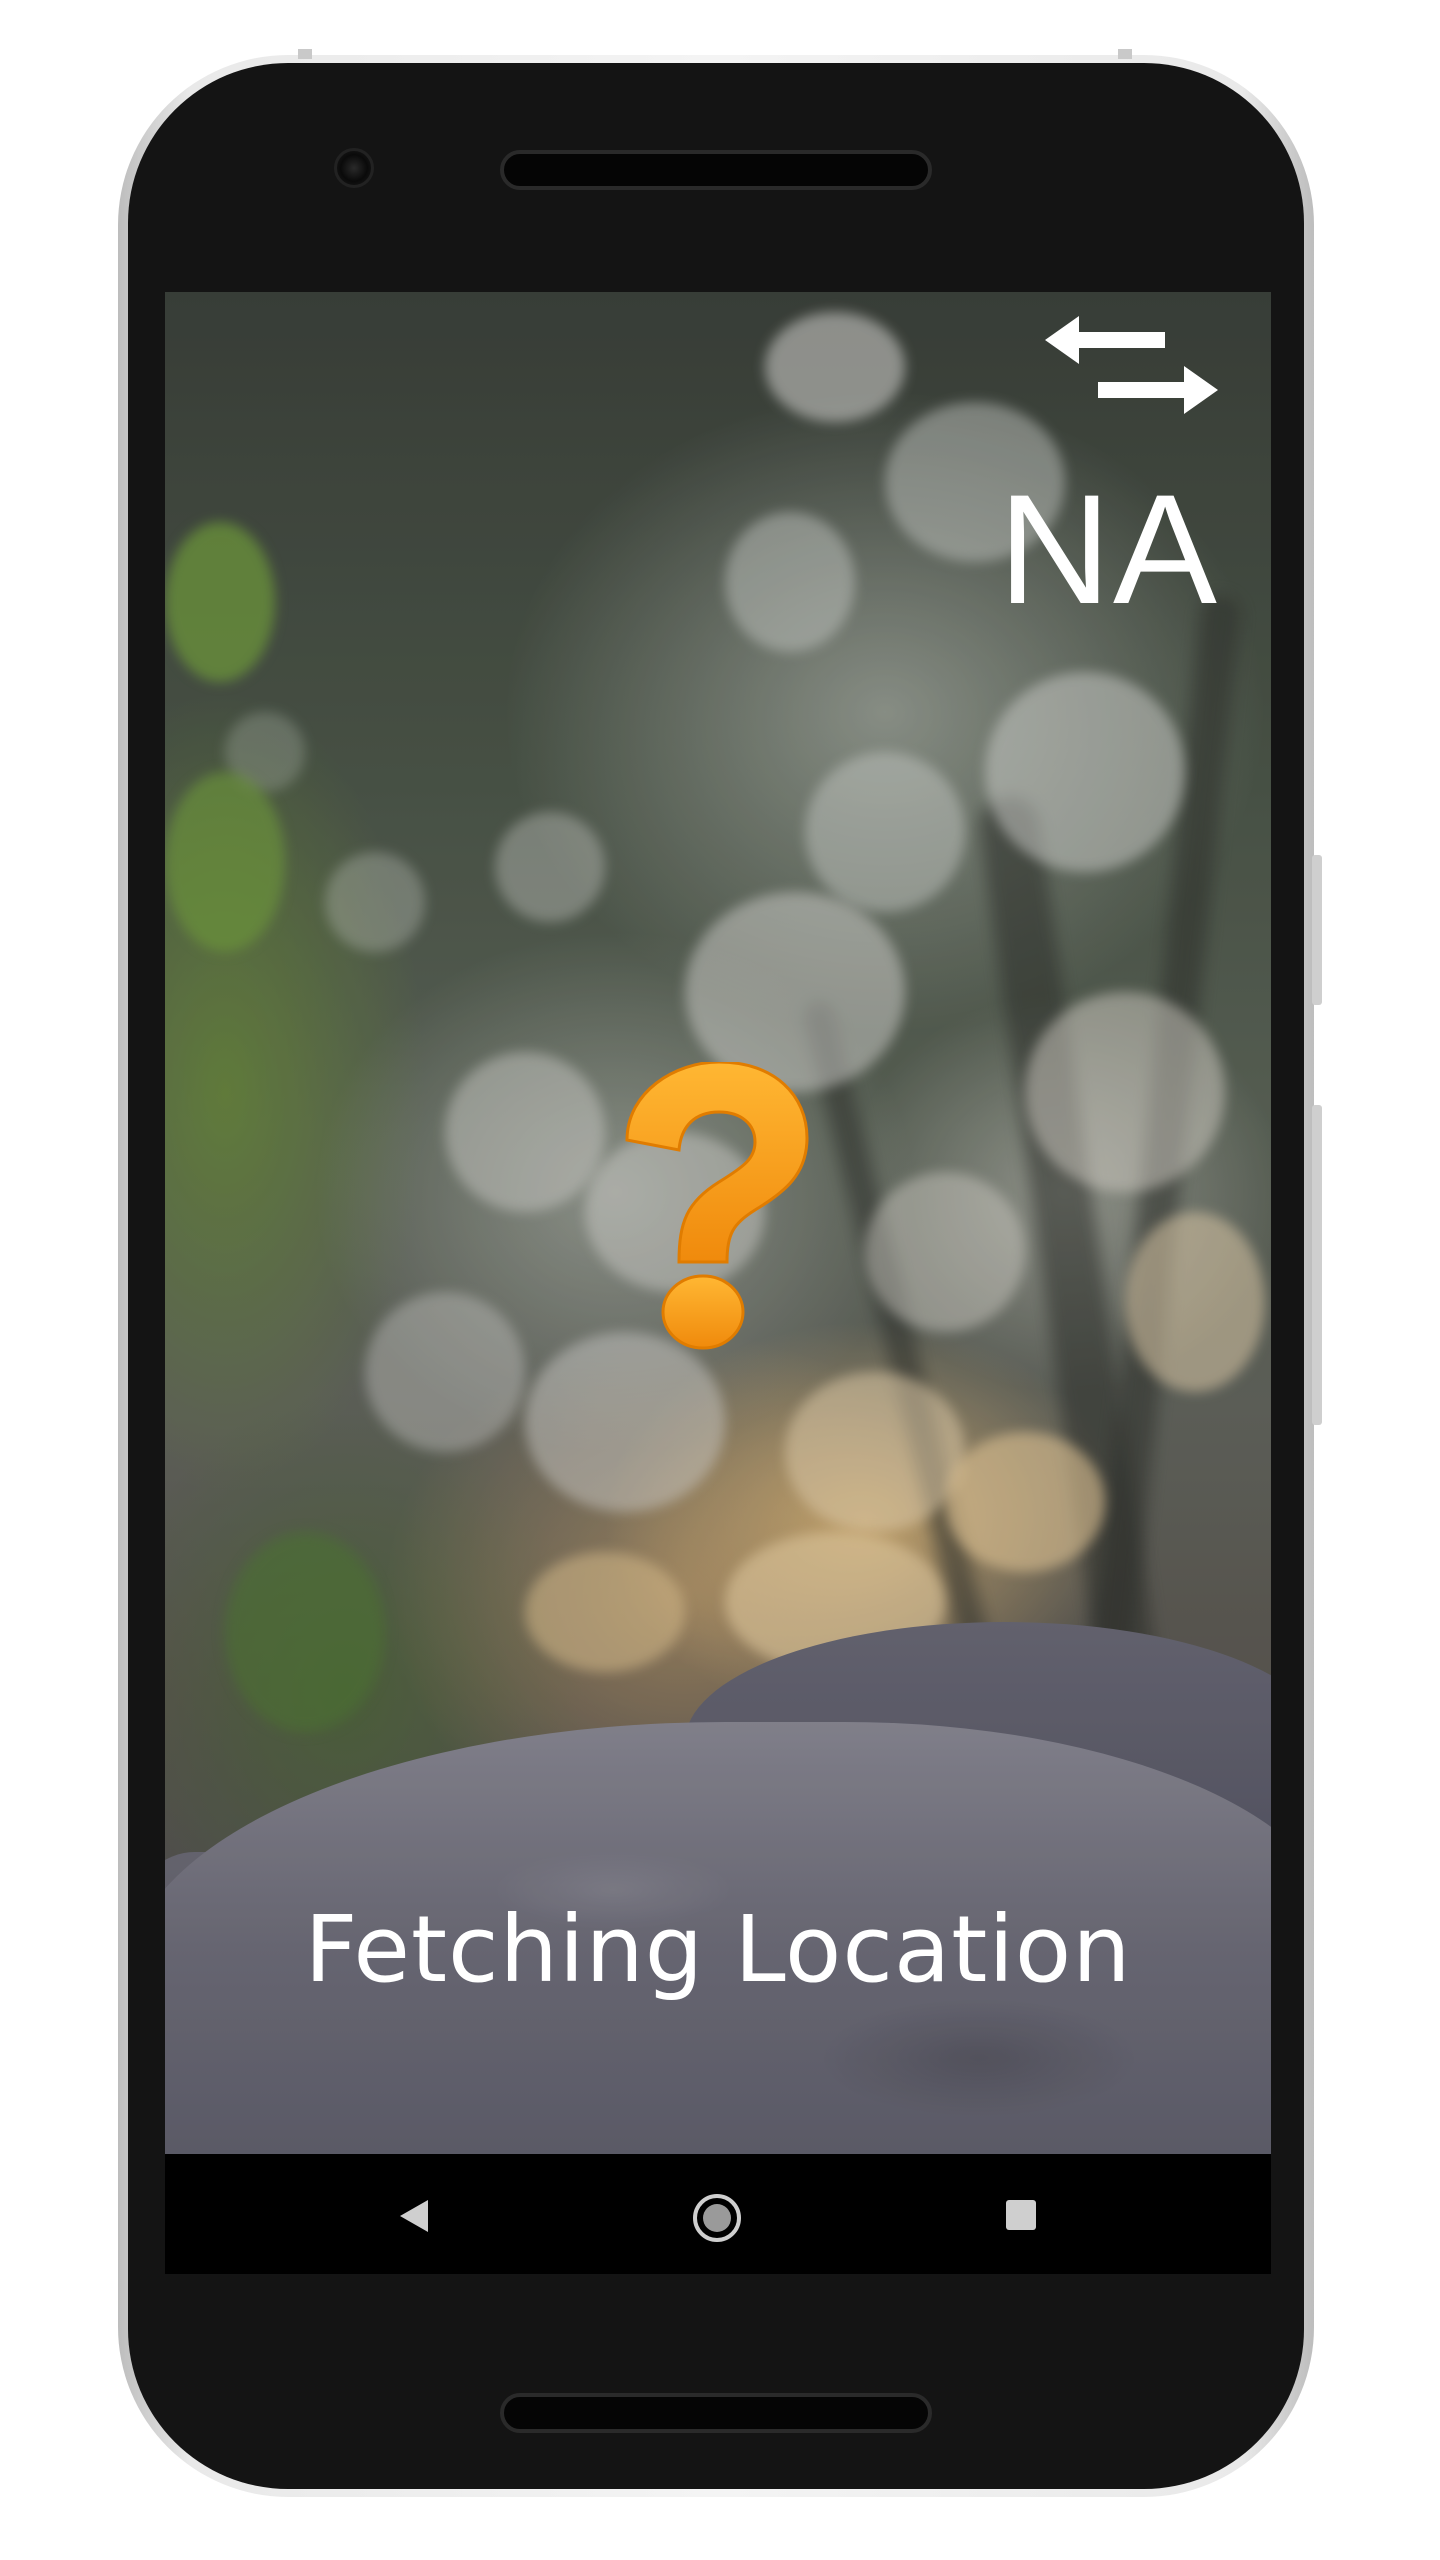 The height and width of the screenshot is (2560, 1440). I want to click on back-triangle-icon, so click(414, 2216).